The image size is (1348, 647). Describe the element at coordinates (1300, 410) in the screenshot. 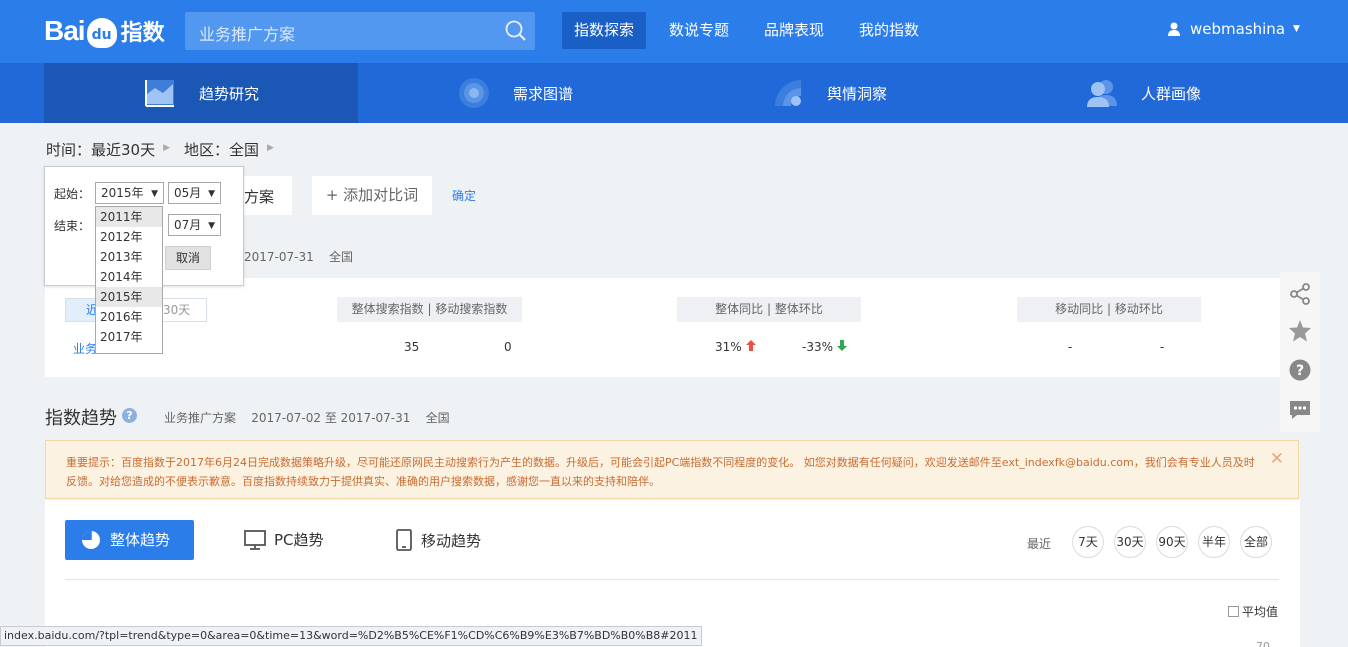

I see `comment-icon` at that location.